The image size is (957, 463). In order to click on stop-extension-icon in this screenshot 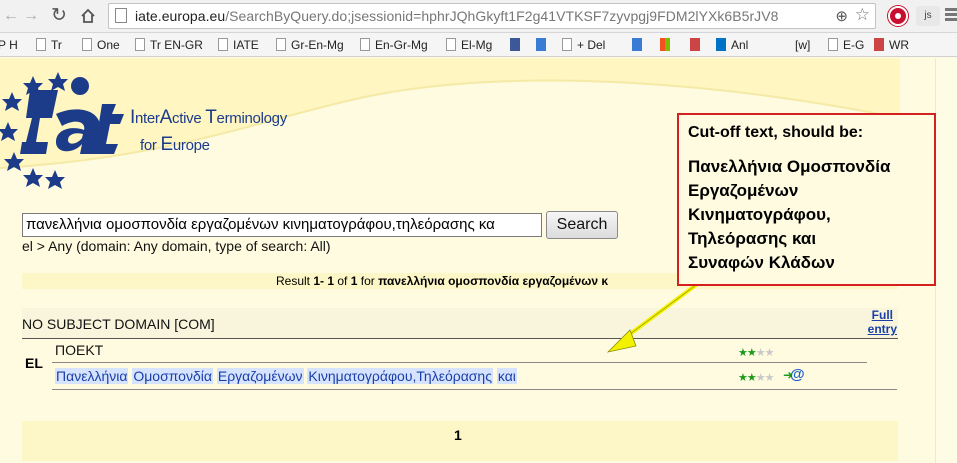, I will do `click(898, 16)`.